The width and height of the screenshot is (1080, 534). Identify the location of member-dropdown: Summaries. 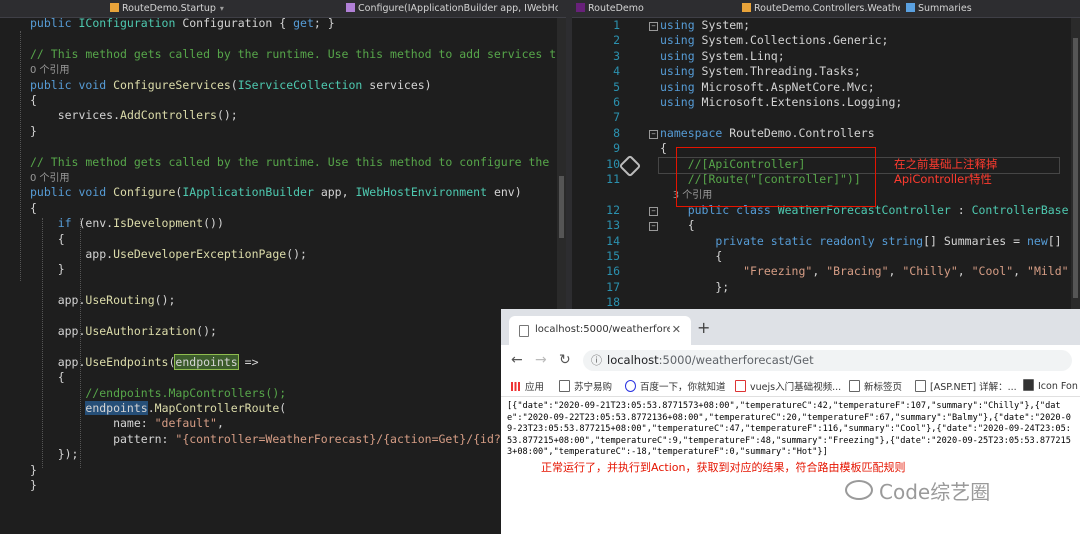
(991, 8).